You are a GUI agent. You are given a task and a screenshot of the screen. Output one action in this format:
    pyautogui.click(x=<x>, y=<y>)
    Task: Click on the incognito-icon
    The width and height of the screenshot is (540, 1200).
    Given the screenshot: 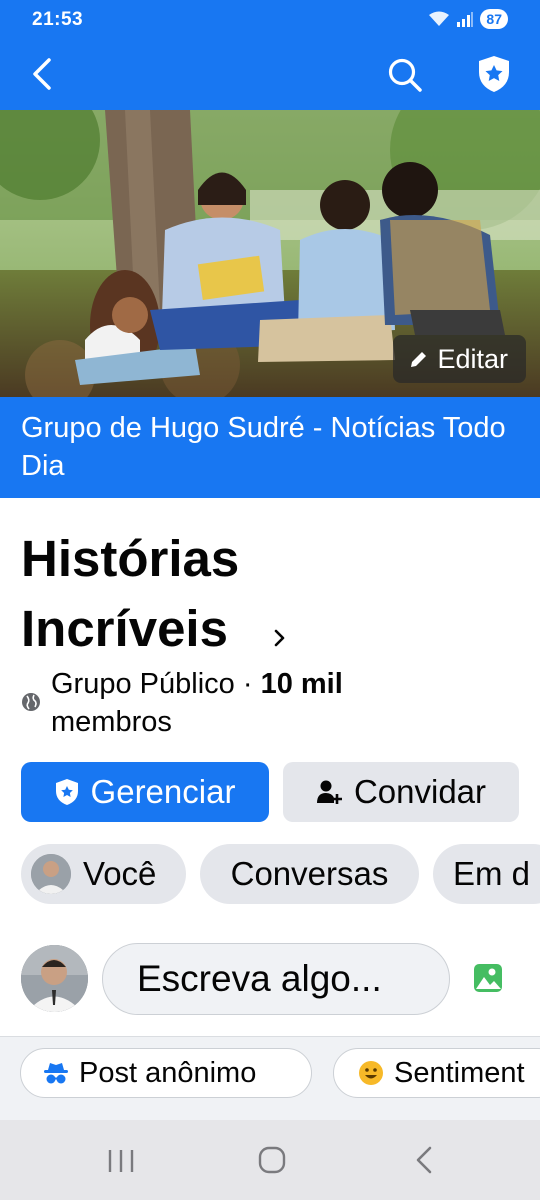 What is the action you would take?
    pyautogui.click(x=56, y=1073)
    